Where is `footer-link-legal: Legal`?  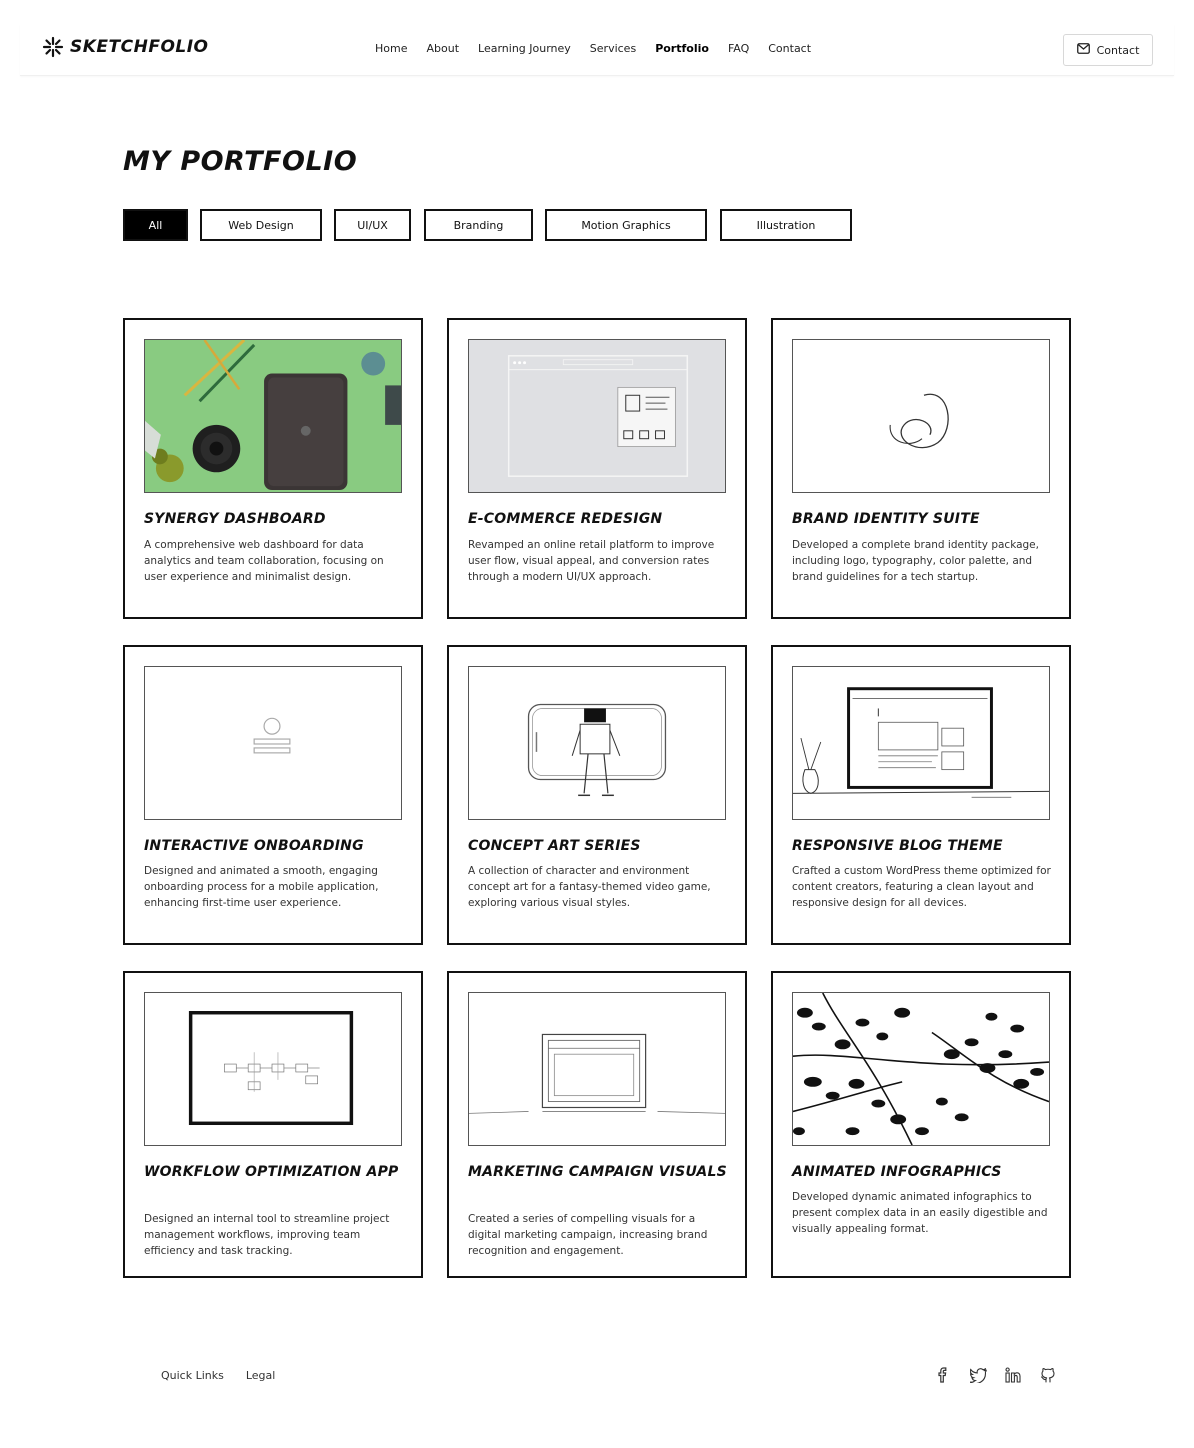 footer-link-legal: Legal is located at coordinates (260, 1375).